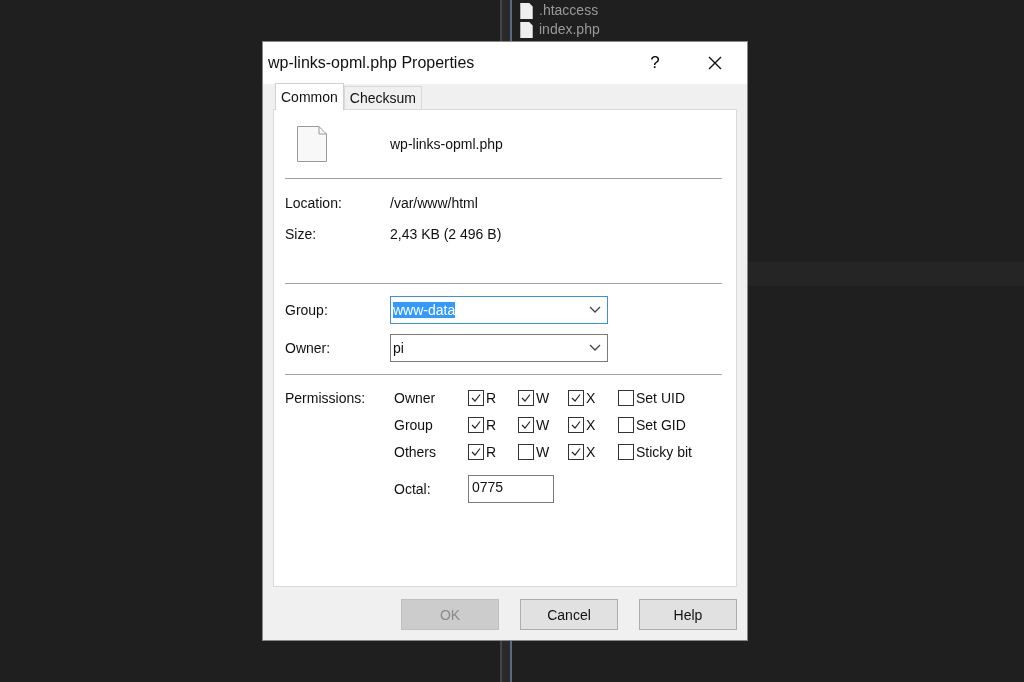  What do you see at coordinates (569, 614) in the screenshot?
I see `dialog-button: Cancel` at bounding box center [569, 614].